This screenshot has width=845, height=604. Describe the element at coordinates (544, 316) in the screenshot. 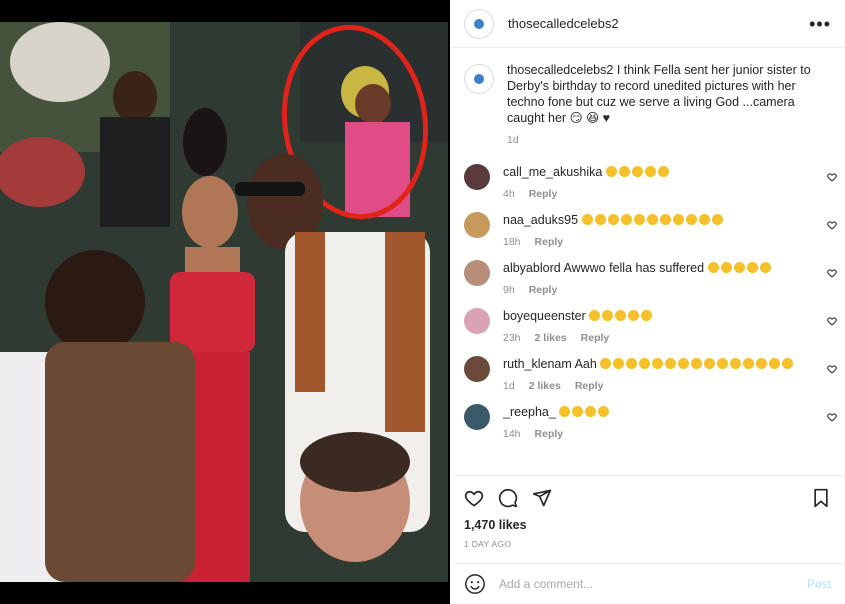

I see `commenter-username: boyequeenster` at that location.